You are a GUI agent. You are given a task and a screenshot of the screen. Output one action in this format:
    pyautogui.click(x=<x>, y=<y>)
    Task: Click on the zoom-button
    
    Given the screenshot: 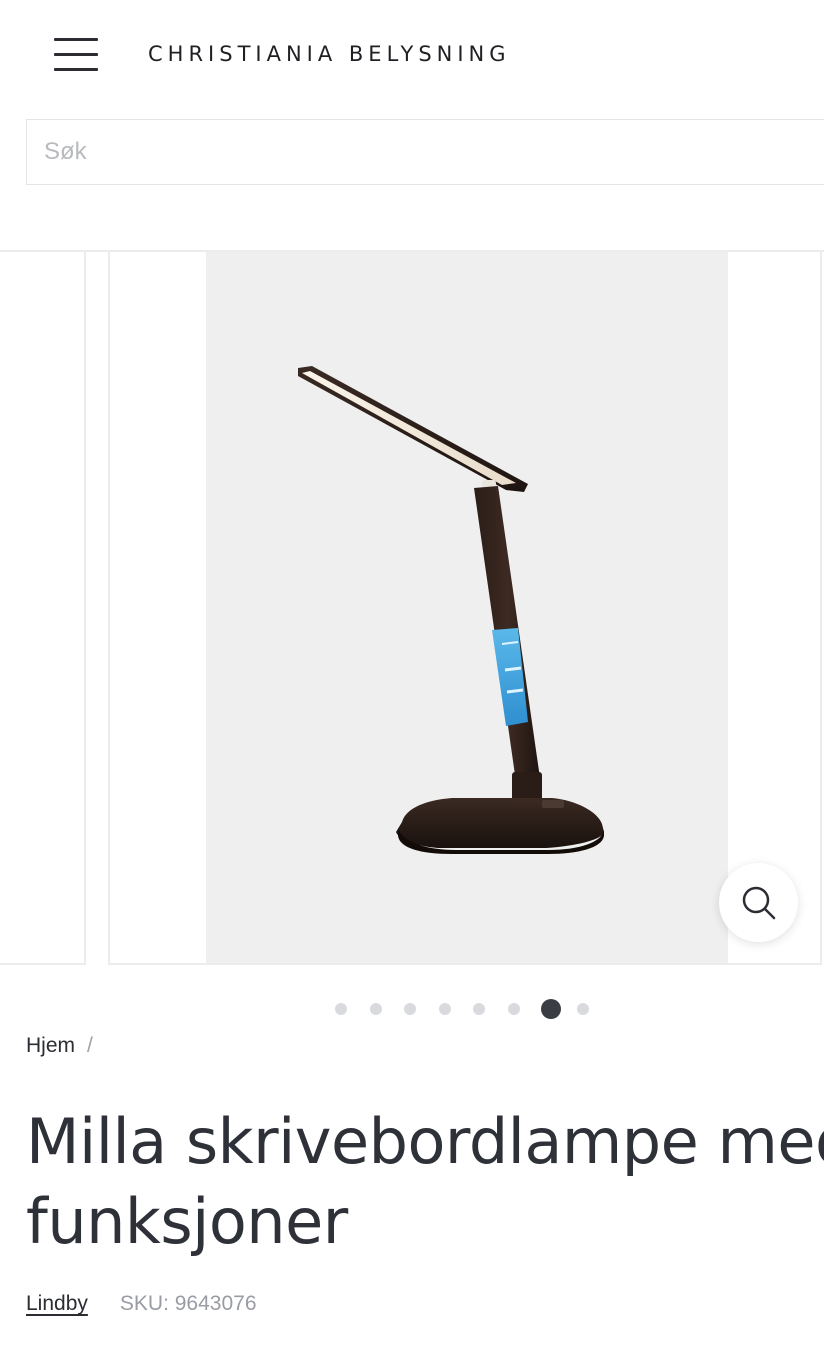 What is the action you would take?
    pyautogui.click(x=758, y=902)
    